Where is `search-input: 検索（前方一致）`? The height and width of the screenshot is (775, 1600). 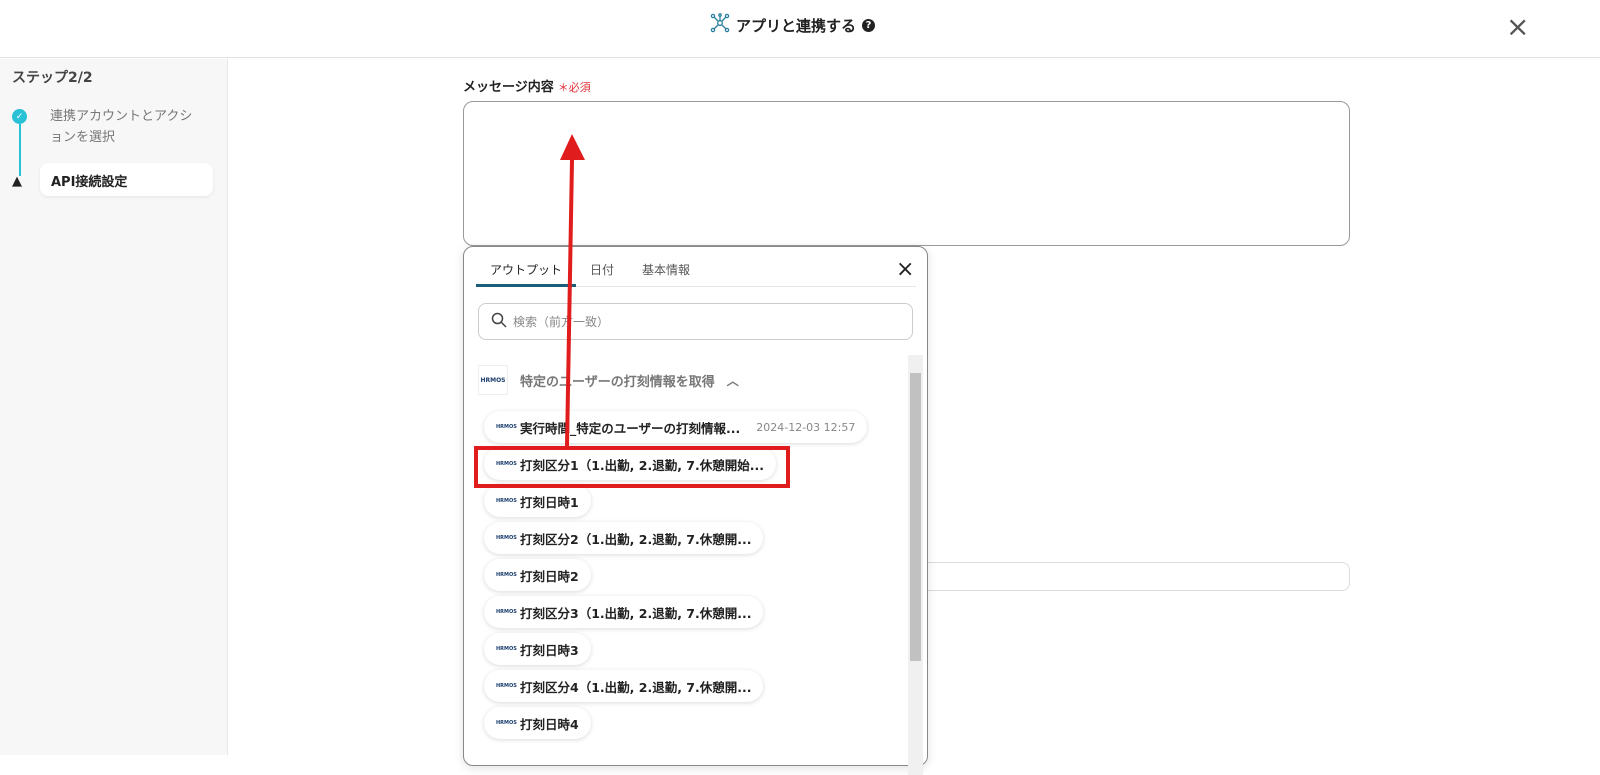
search-input: 検索（前方一致） is located at coordinates (695, 321).